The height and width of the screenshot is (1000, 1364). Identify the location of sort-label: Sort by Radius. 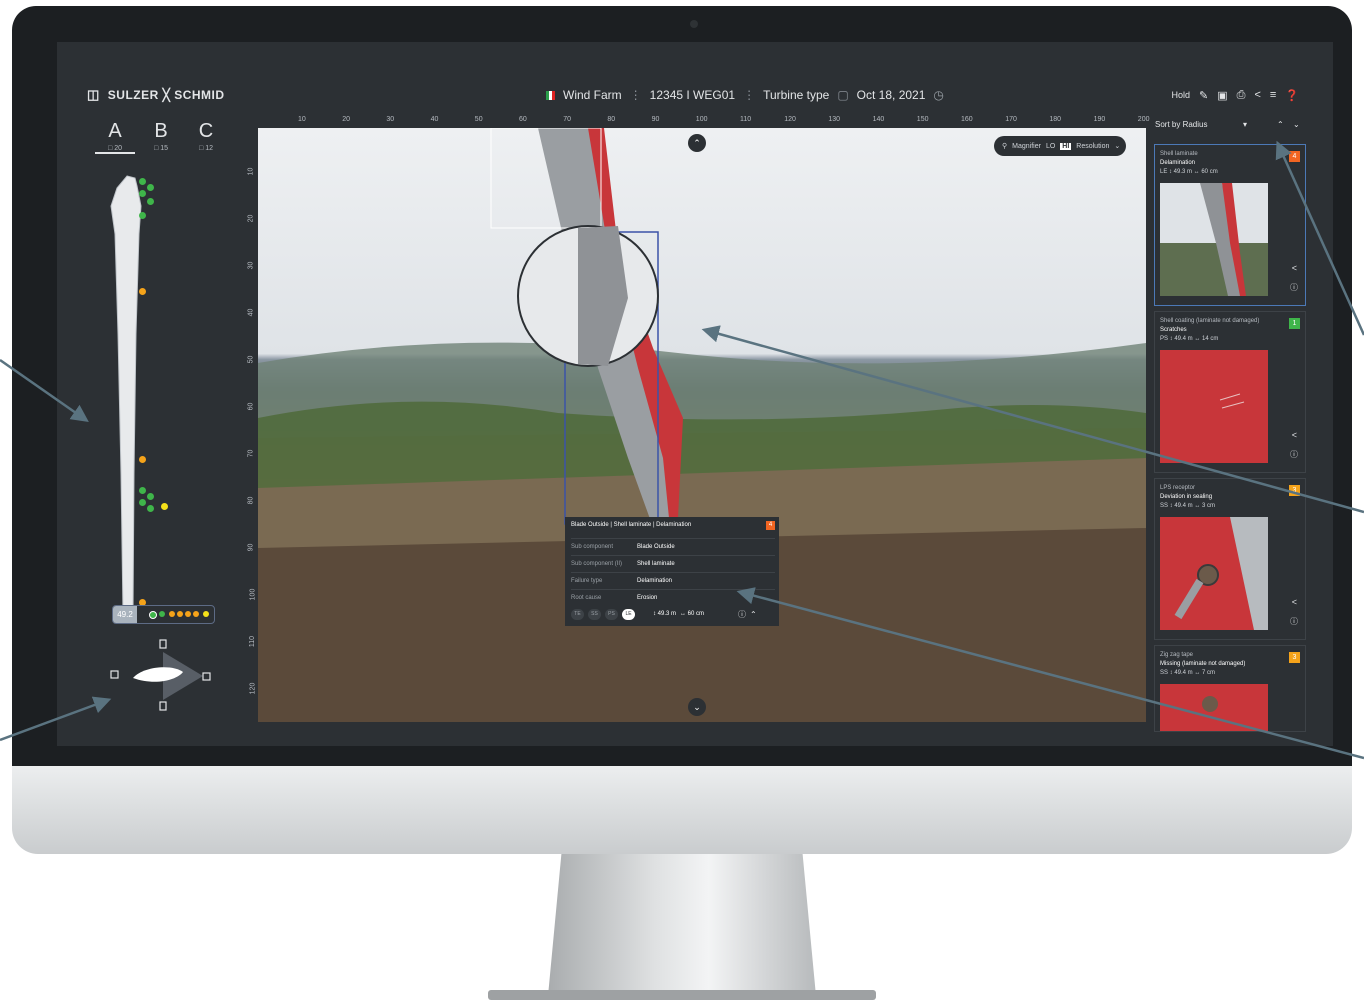
(1181, 124).